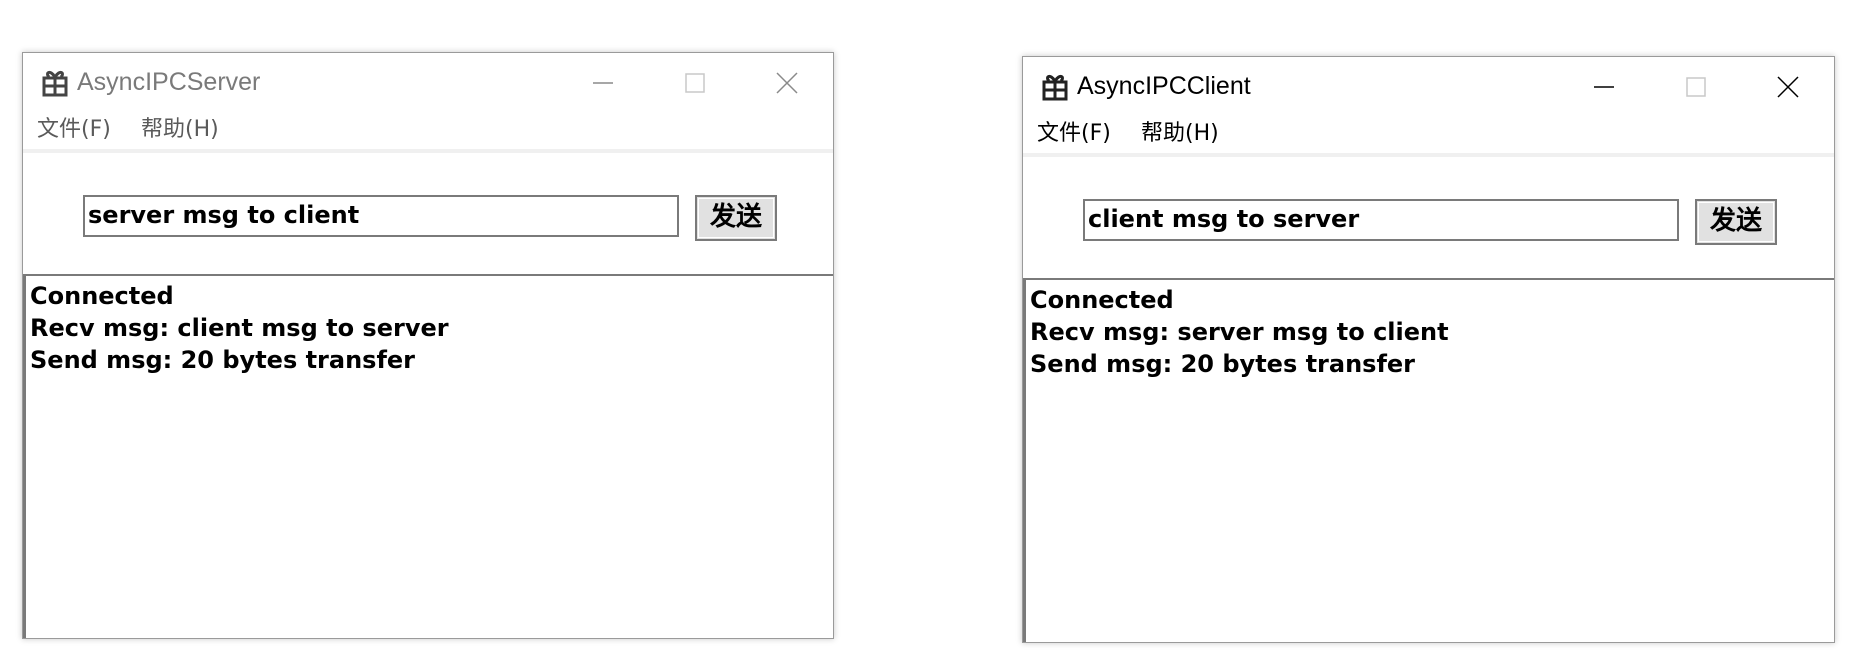 The width and height of the screenshot is (1852, 660). What do you see at coordinates (1381, 220) in the screenshot?
I see `message-input: client msg to server` at bounding box center [1381, 220].